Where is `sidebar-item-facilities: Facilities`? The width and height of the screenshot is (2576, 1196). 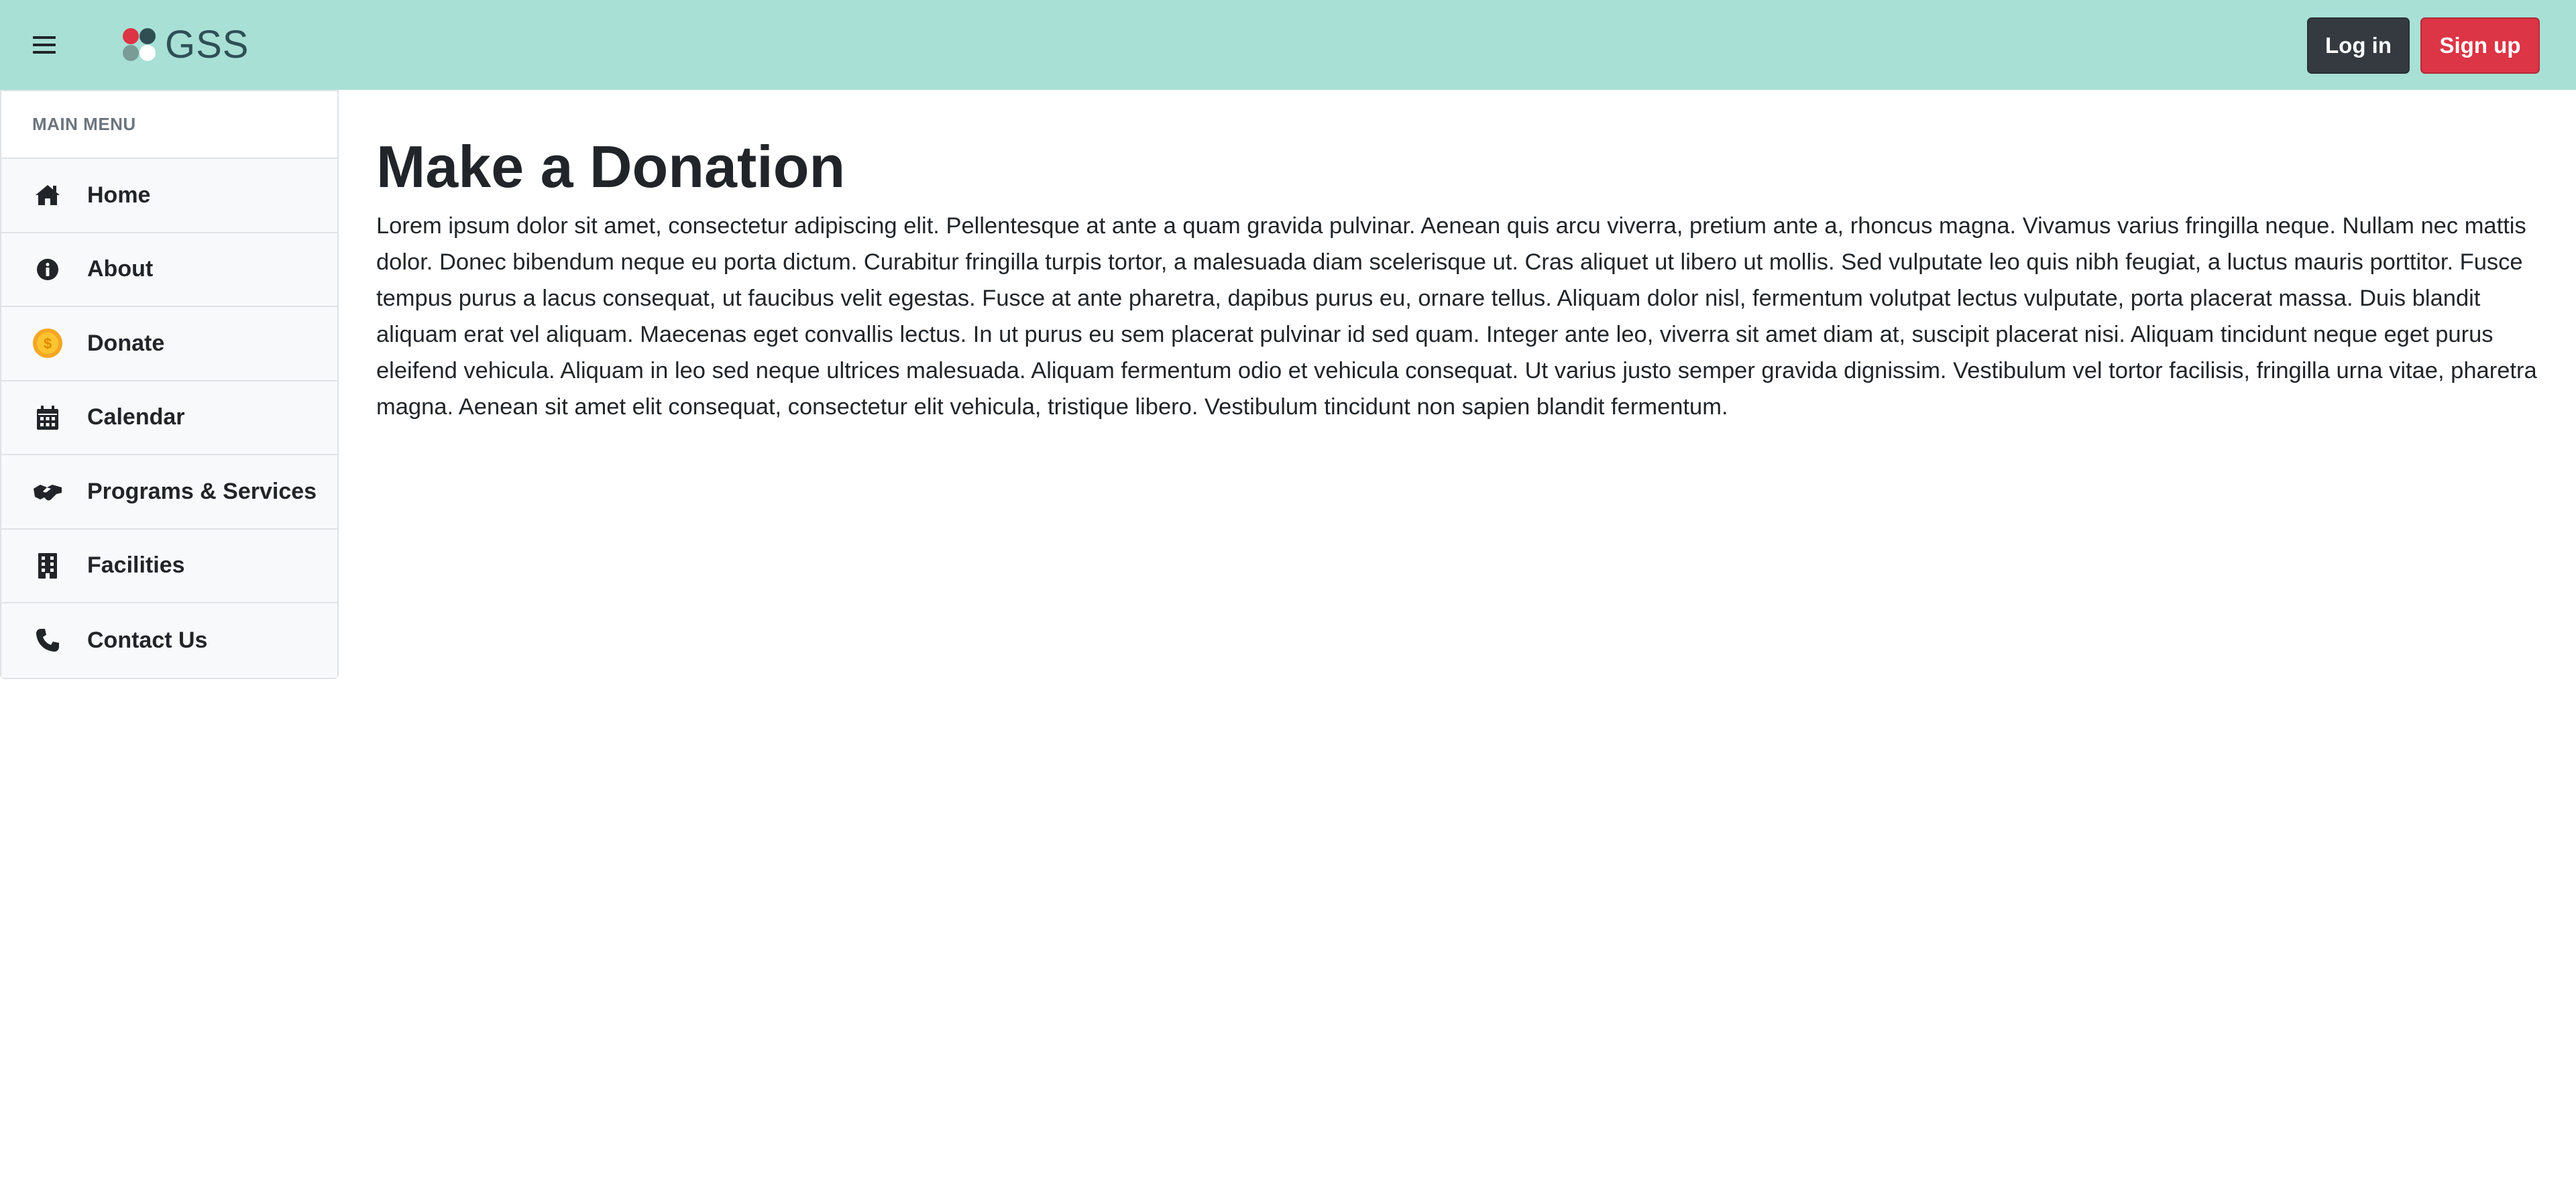
sidebar-item-facilities: Facilities is located at coordinates (169, 566).